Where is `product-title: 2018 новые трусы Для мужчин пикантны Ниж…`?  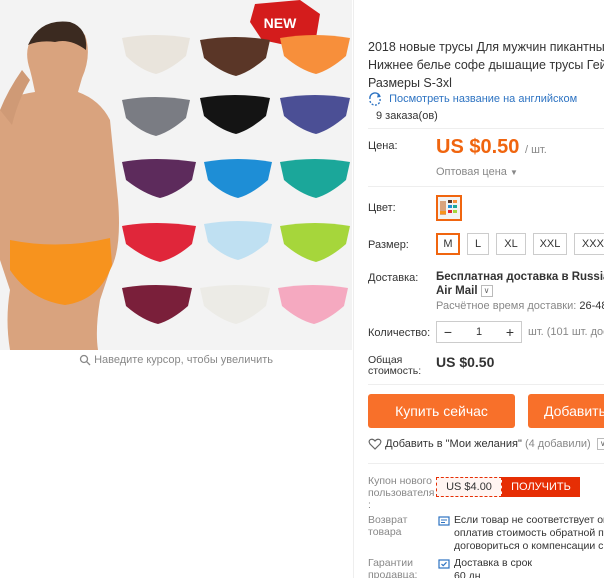
product-title: 2018 новые трусы Для мужчин пикантны Ниж… is located at coordinates (486, 65).